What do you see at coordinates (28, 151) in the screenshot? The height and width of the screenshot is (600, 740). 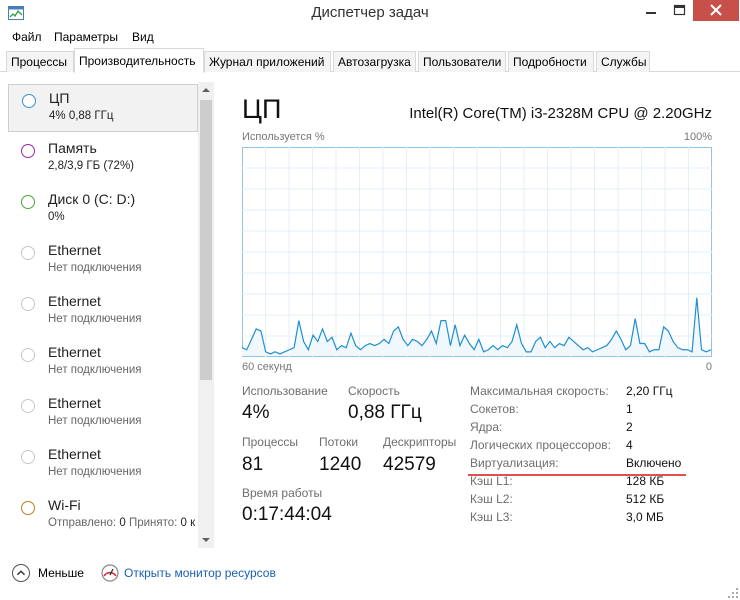 I see `memory-circle-icon` at bounding box center [28, 151].